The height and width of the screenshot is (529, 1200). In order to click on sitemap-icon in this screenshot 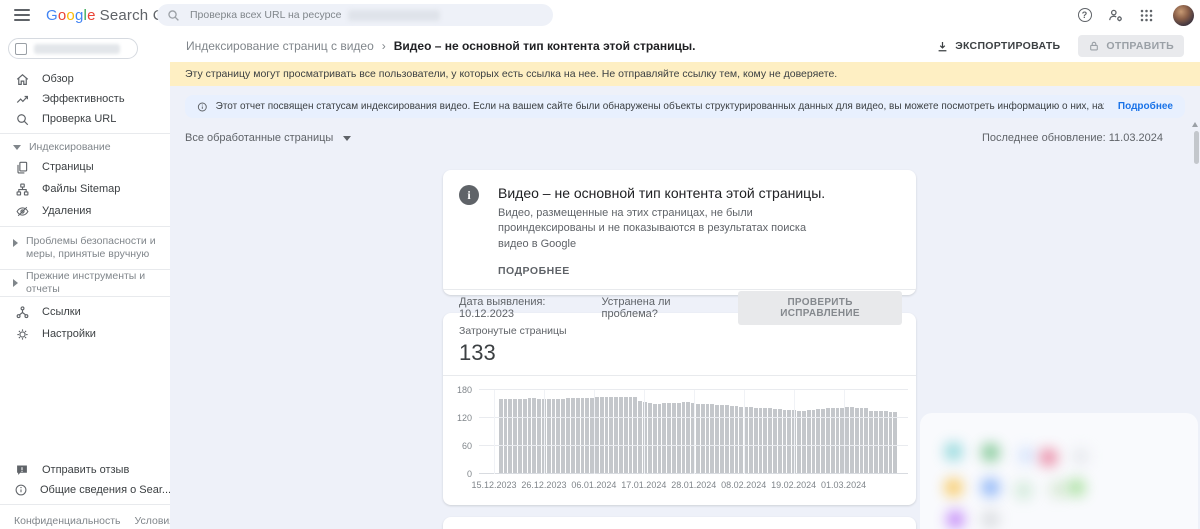, I will do `click(22, 189)`.